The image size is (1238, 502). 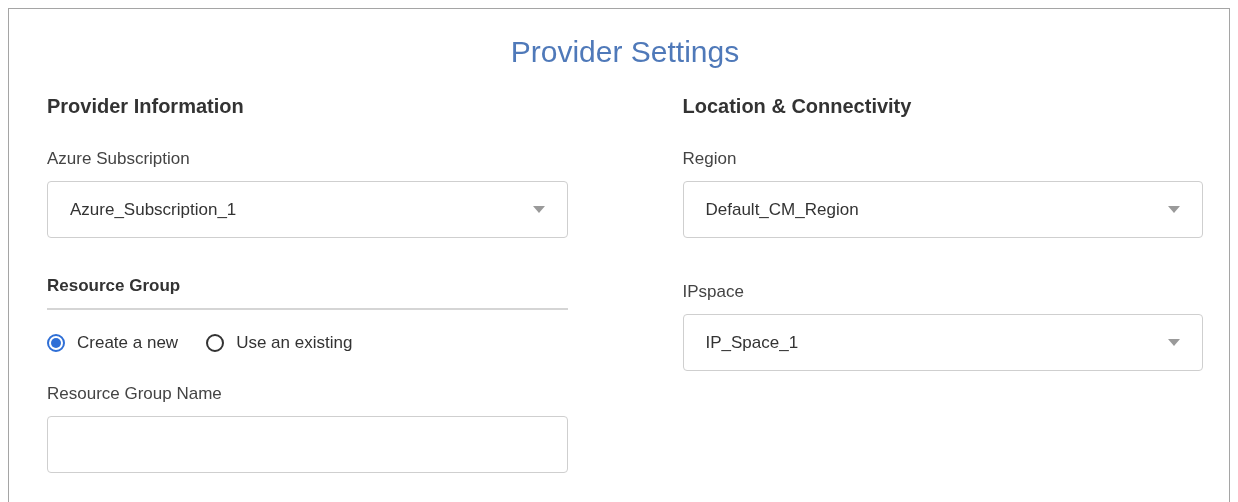 What do you see at coordinates (942, 342) in the screenshot?
I see `dropdown: IP_Space_1` at bounding box center [942, 342].